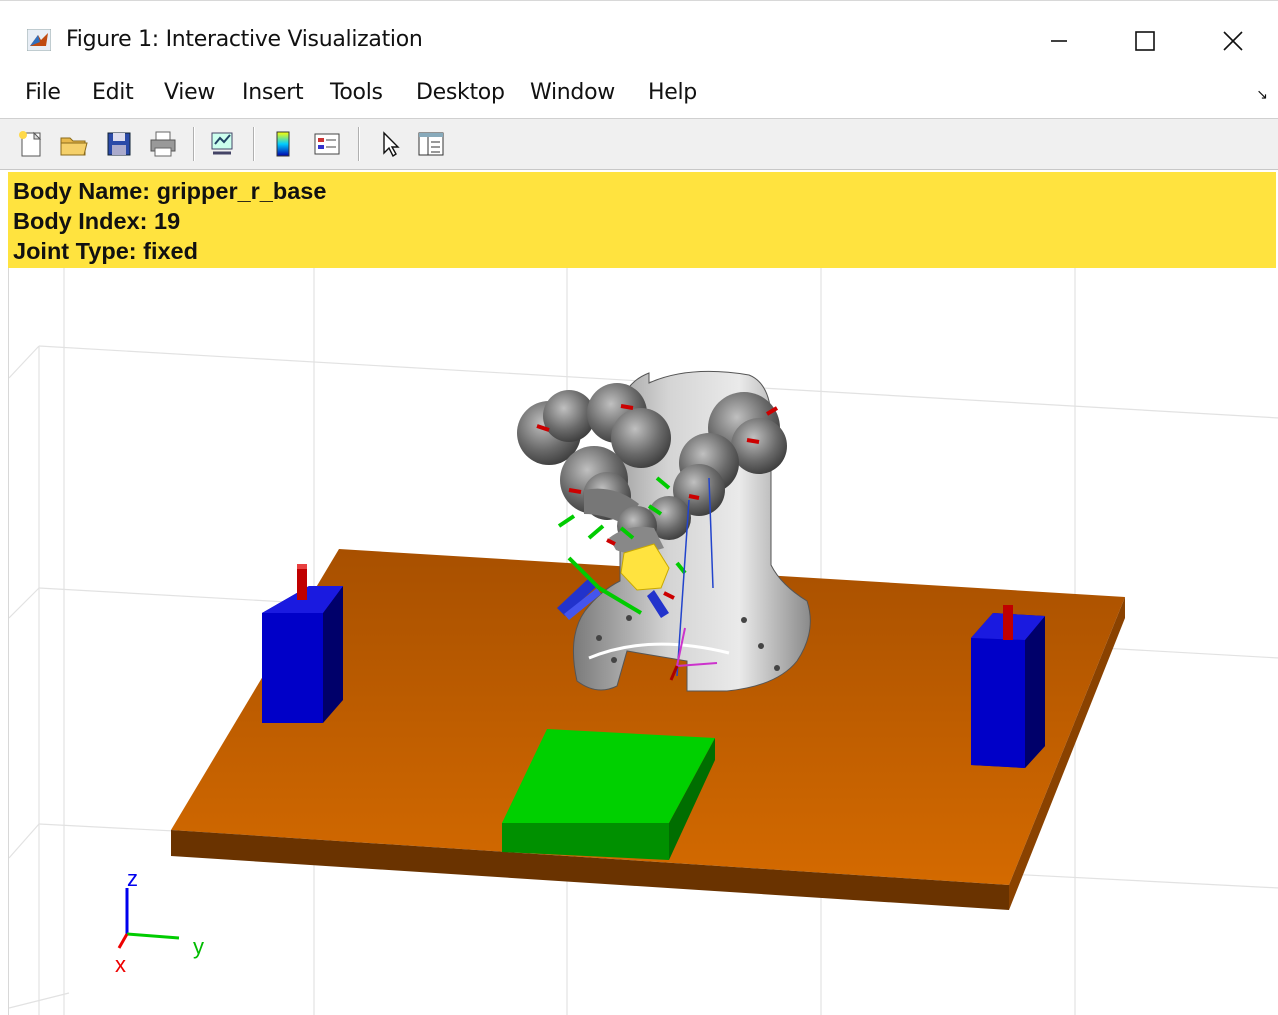 This screenshot has height=1015, width=1278. Describe the element at coordinates (148, 918) in the screenshot. I see `axes-triad` at that location.